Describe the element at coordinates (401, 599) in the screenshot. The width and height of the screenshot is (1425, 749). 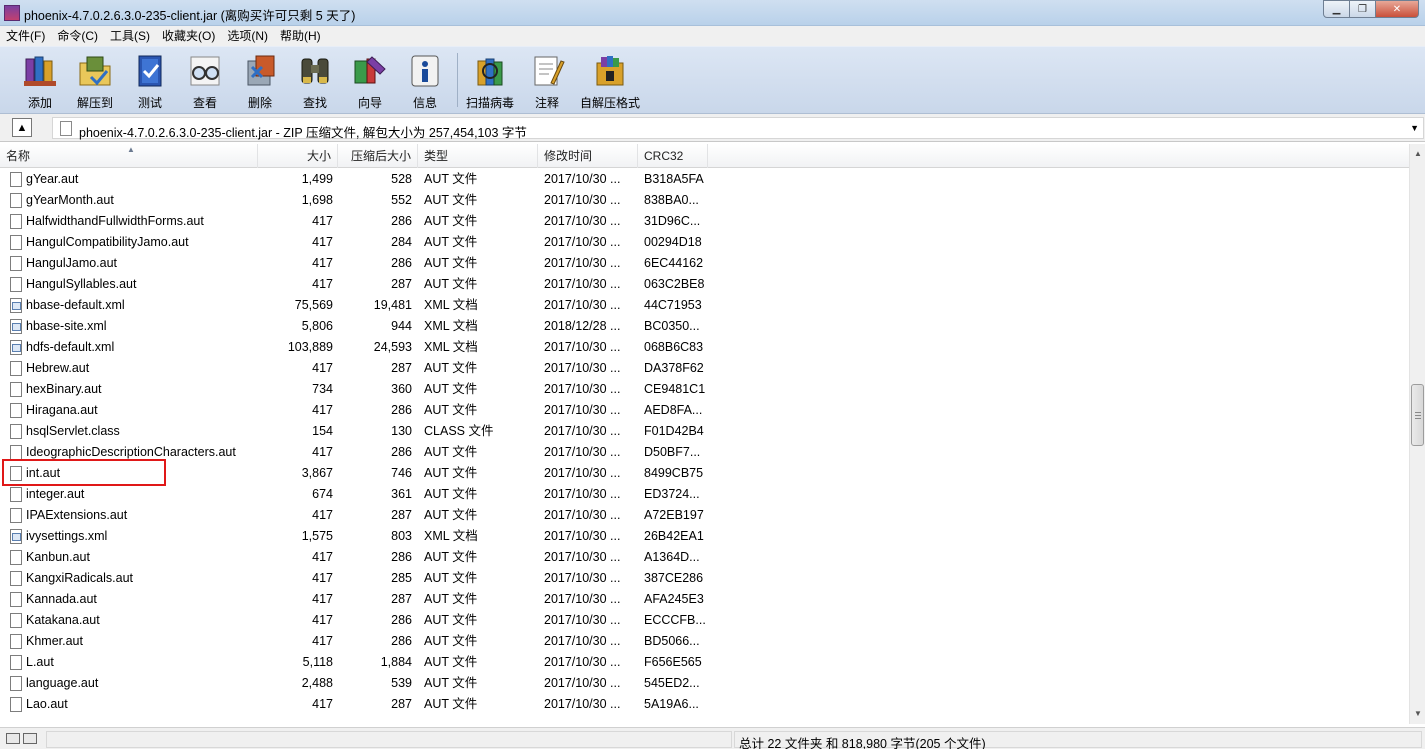
I see `file-packed-size: 287` at that location.